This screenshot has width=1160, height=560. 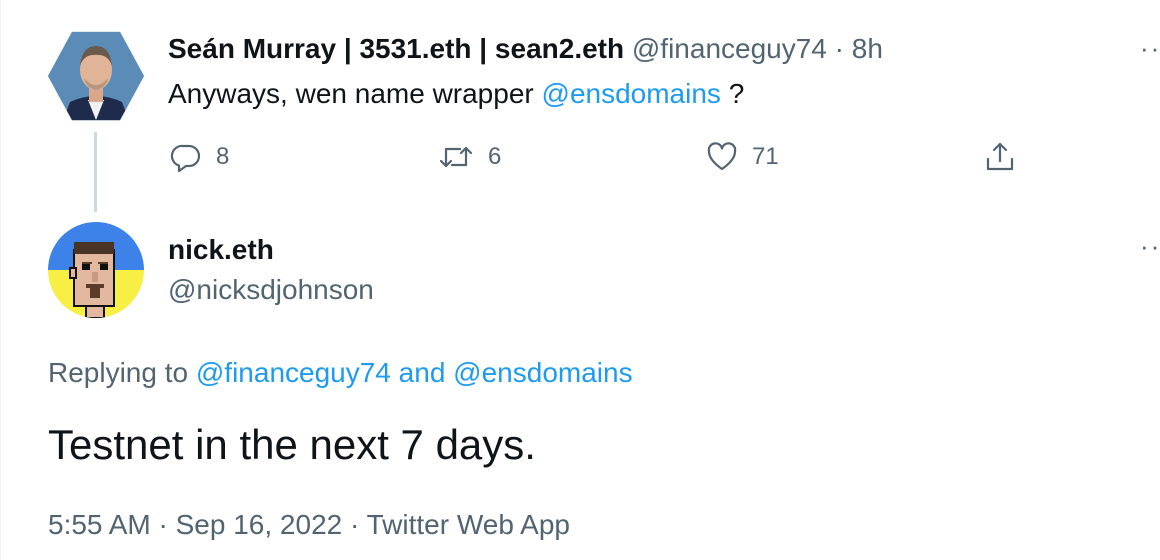 I want to click on parent-author-handle: @financeguy74, so click(x=729, y=48).